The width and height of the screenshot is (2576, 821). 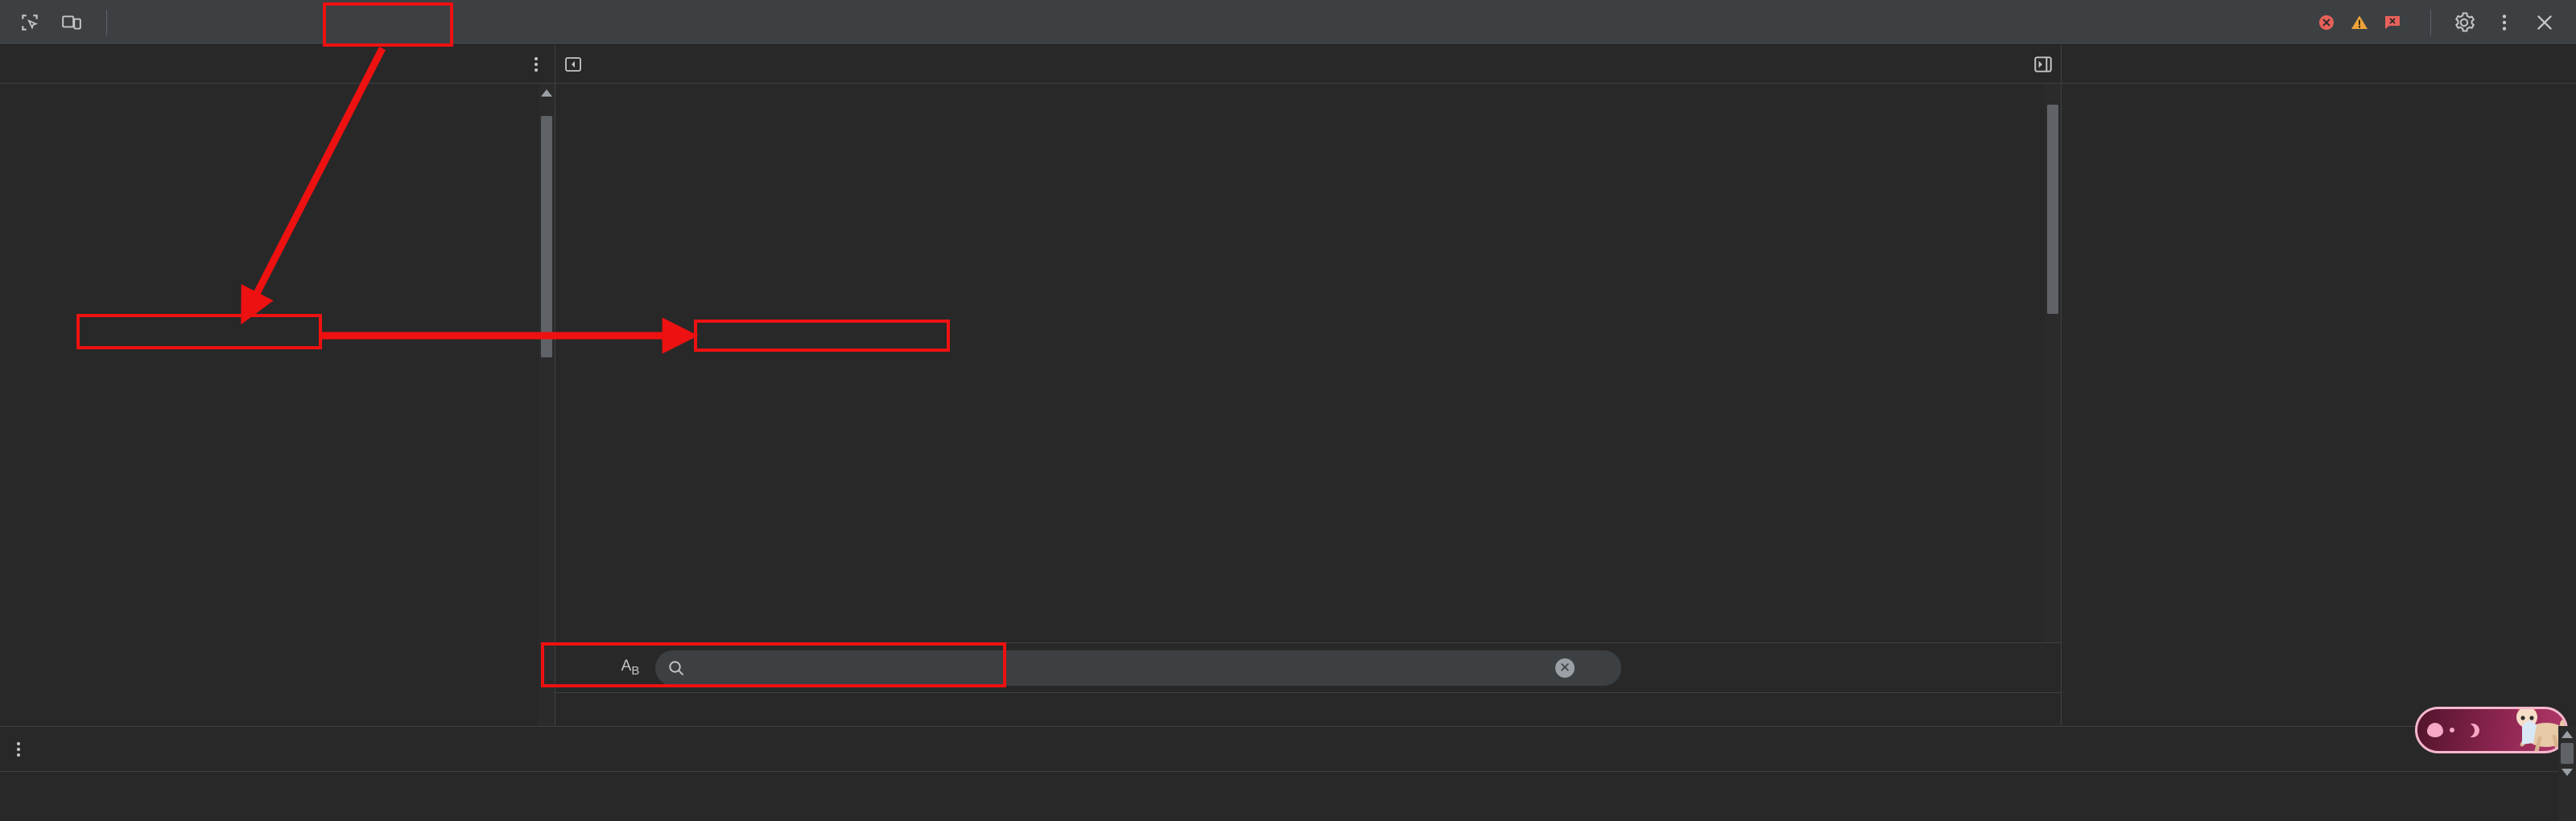 I want to click on main-toolbar, so click(x=1288, y=23).